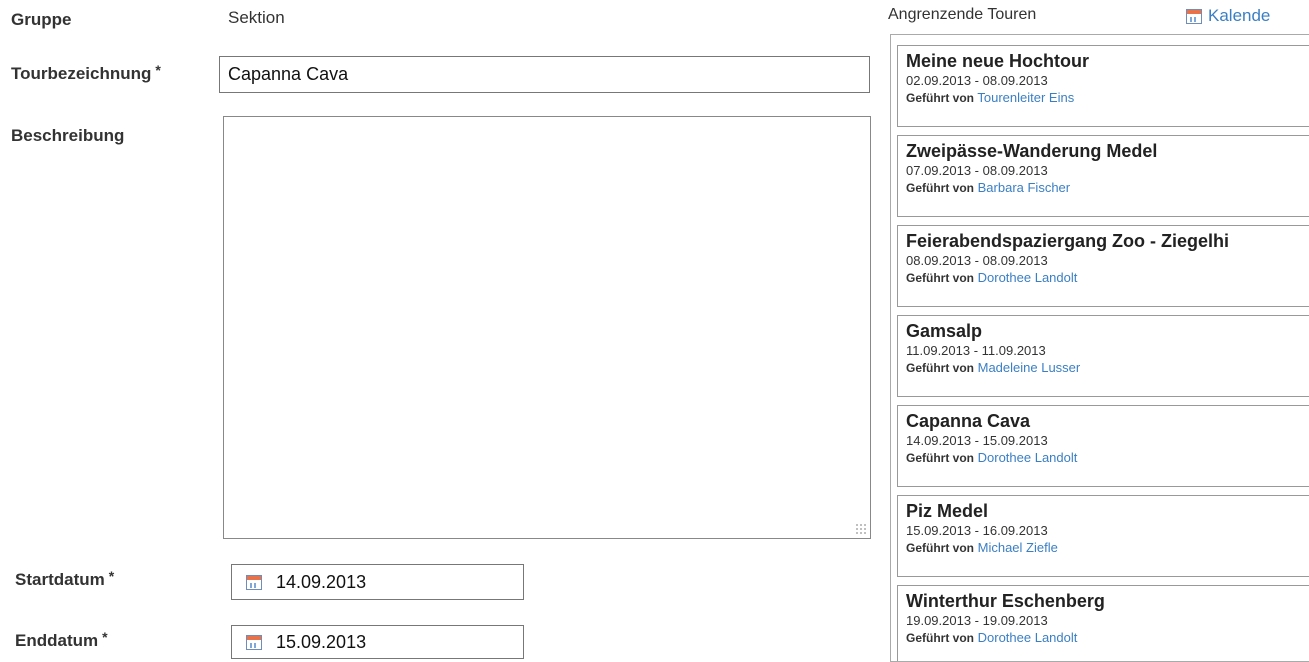 This screenshot has height=662, width=1309. I want to click on tourbezeichnung-label: Tourbezeichnung *, so click(86, 73).